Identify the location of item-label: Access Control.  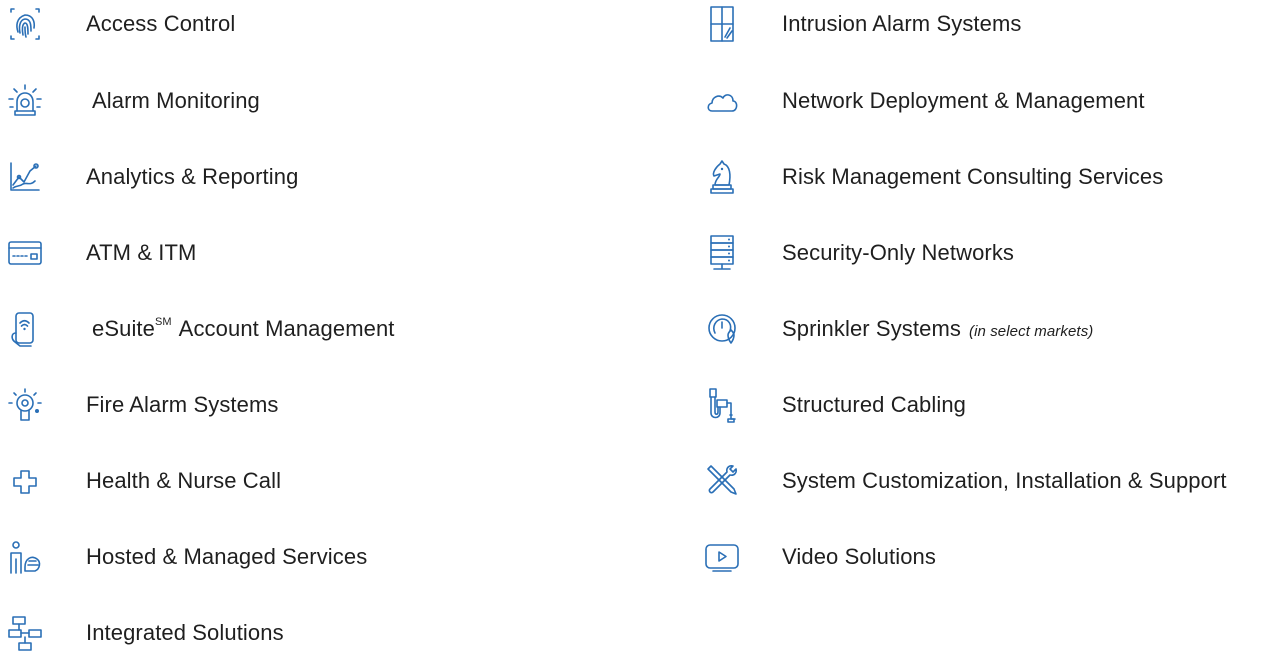
(161, 23).